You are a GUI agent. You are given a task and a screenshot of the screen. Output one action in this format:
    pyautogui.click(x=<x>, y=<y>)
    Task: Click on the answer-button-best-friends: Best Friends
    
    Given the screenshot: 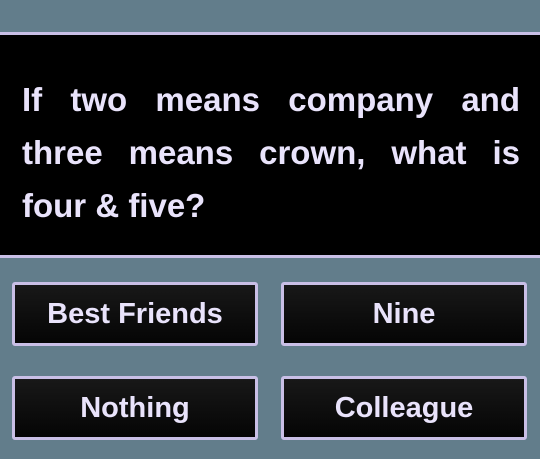 What is the action you would take?
    pyautogui.click(x=135, y=314)
    